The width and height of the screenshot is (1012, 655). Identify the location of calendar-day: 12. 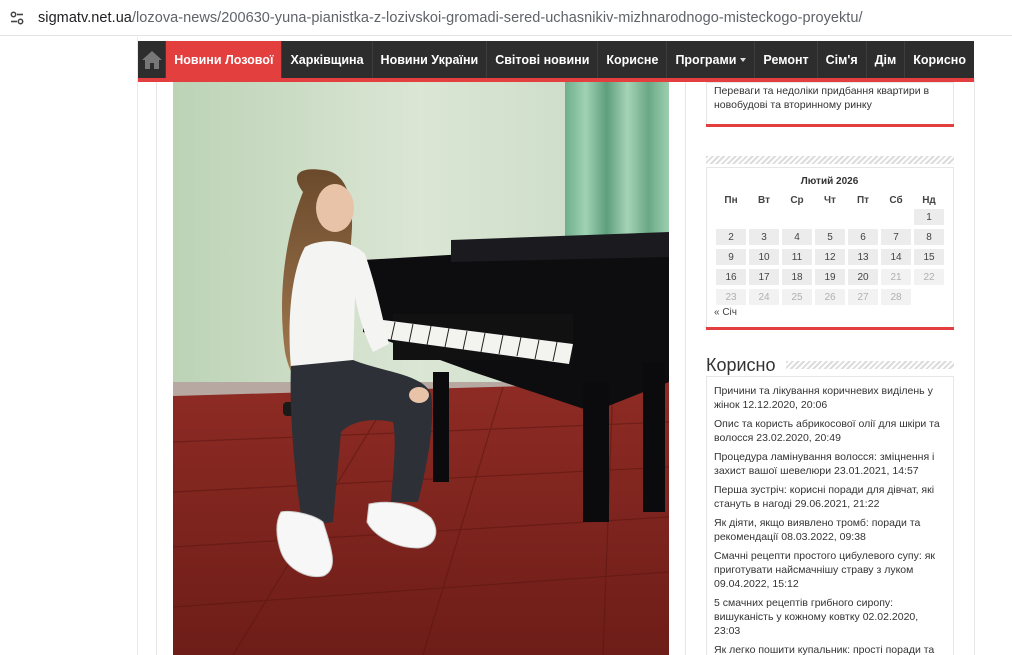
(830, 257).